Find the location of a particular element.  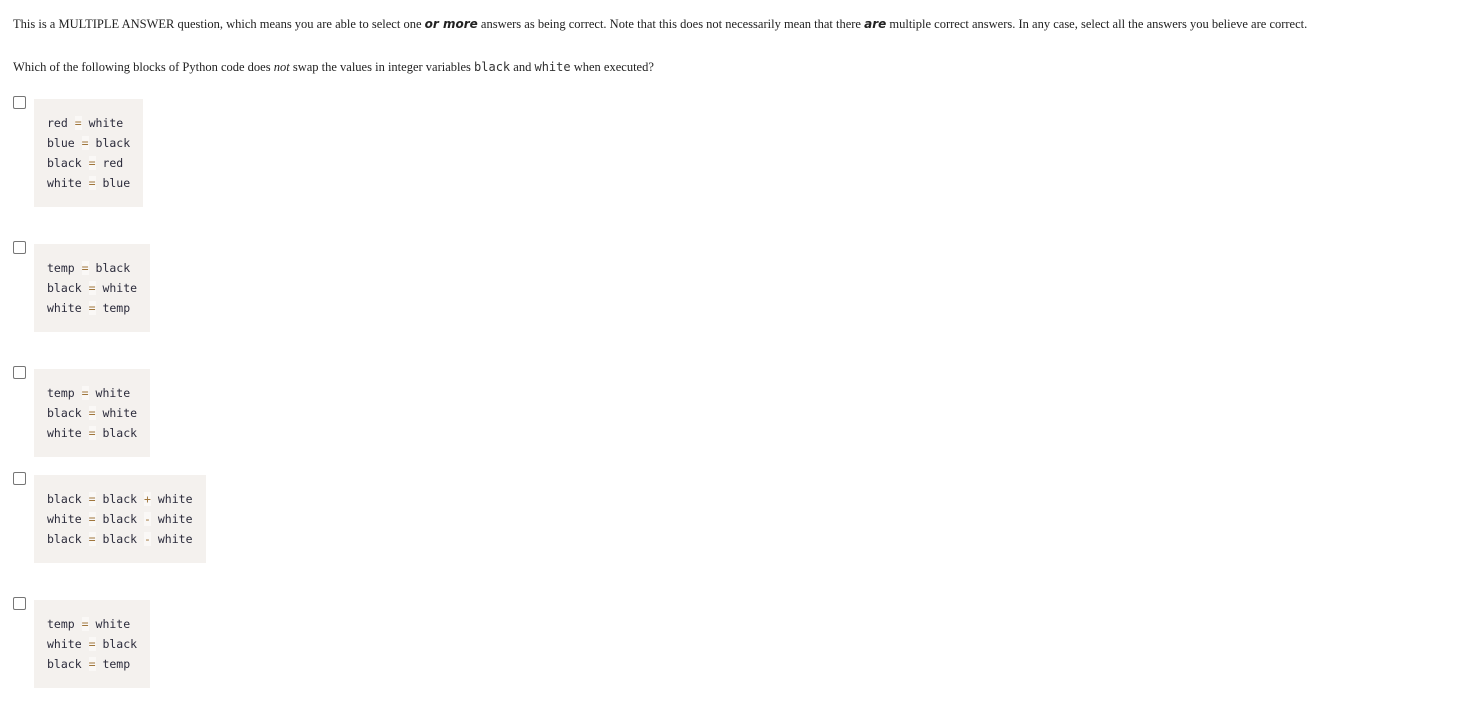

code-block: temp = black black = white white = temp is located at coordinates (92, 288).